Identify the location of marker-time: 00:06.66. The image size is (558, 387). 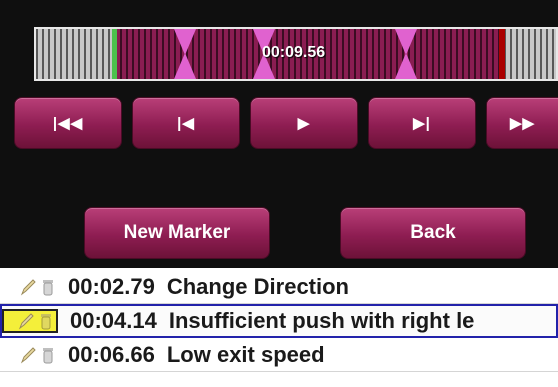
(111, 354).